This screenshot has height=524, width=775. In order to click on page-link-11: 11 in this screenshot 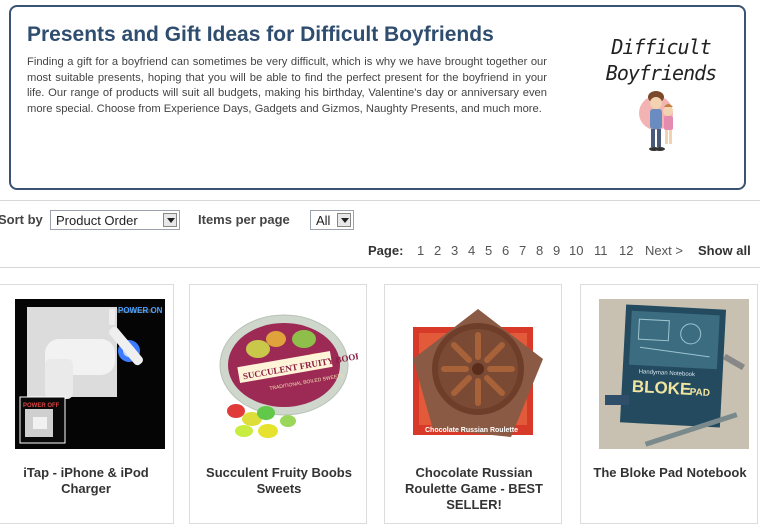, I will do `click(601, 250)`.